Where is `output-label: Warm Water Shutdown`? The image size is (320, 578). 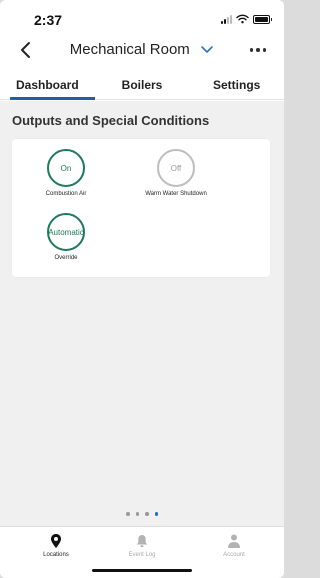
output-label: Warm Water Shutdown is located at coordinates (176, 194).